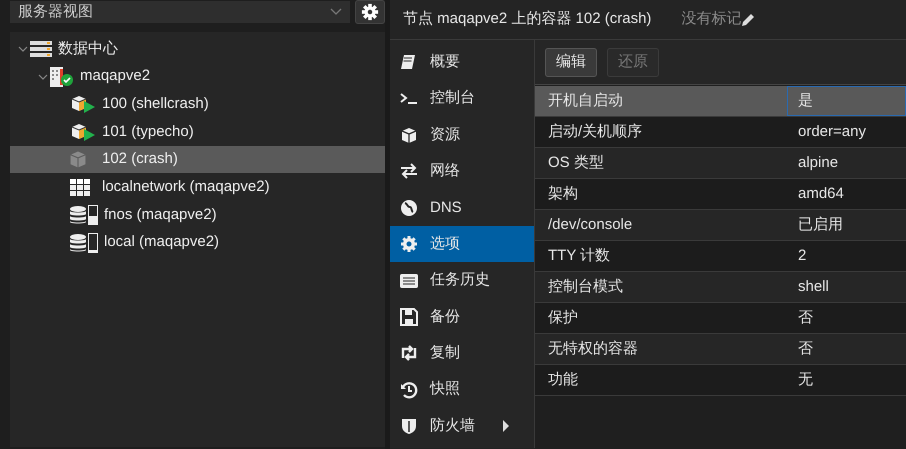 This screenshot has width=906, height=449. I want to click on option-value: 已启用, so click(820, 224).